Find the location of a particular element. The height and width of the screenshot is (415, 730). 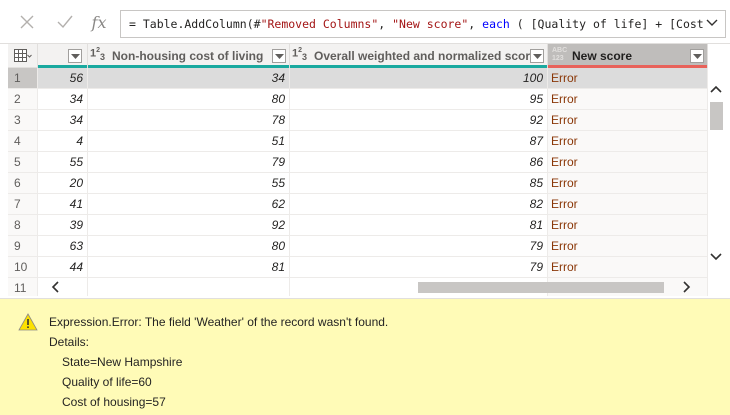

row-number: 6 is located at coordinates (23, 183).